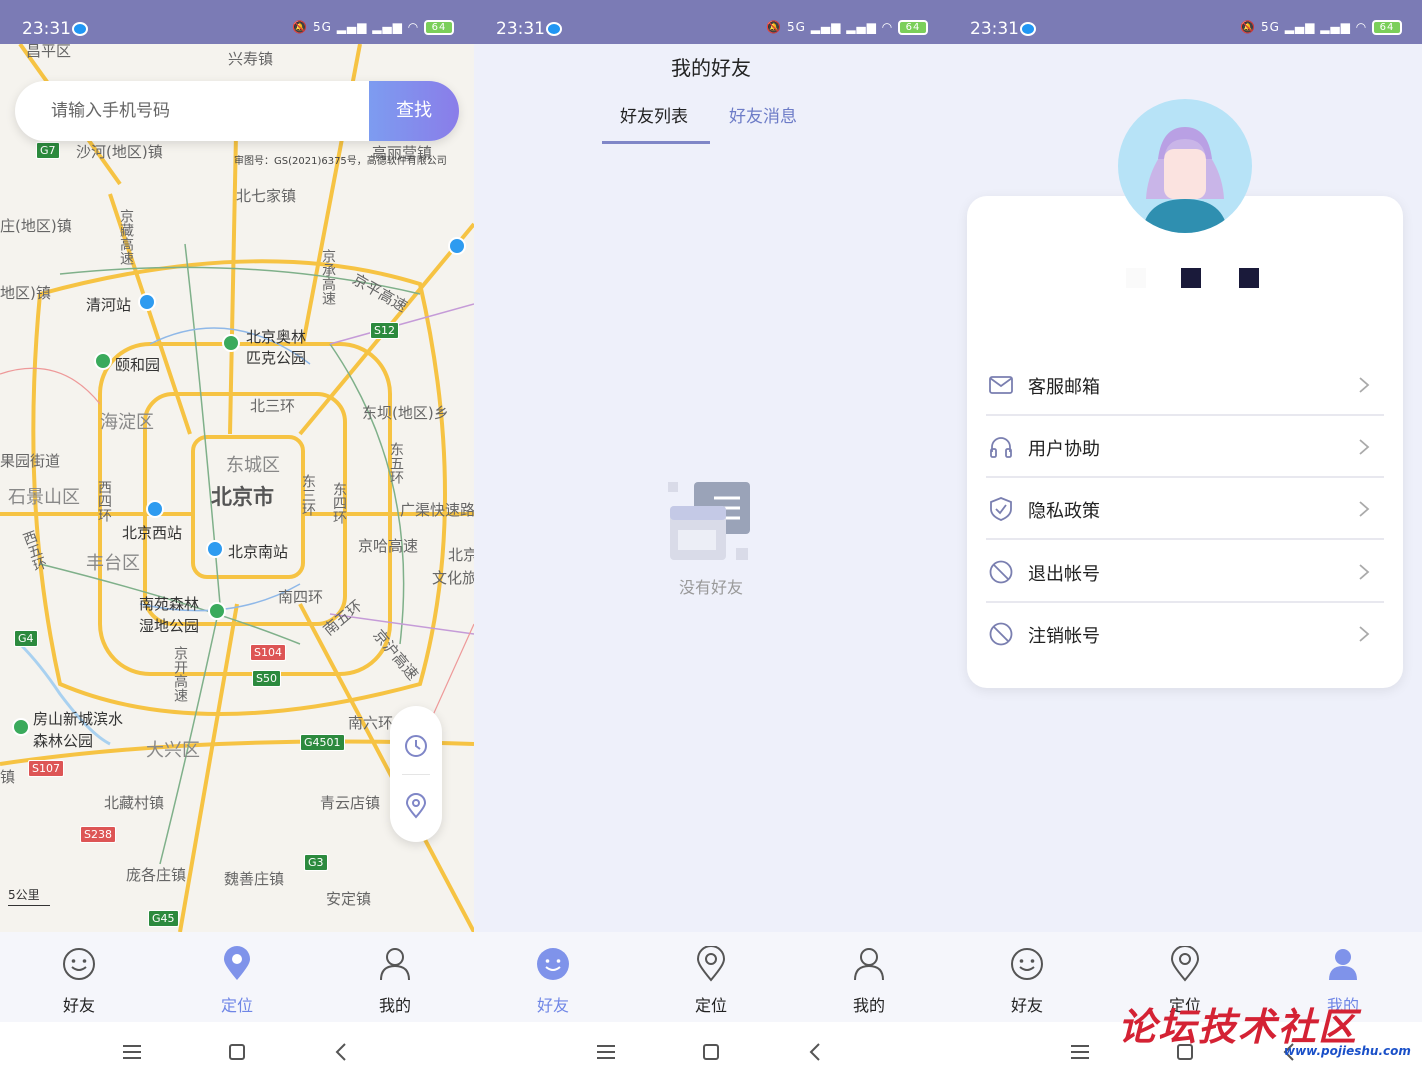 The height and width of the screenshot is (1080, 1422). Describe the element at coordinates (1185, 509) in the screenshot. I see `menu-item-privacy-policy: 隐私政策` at that location.